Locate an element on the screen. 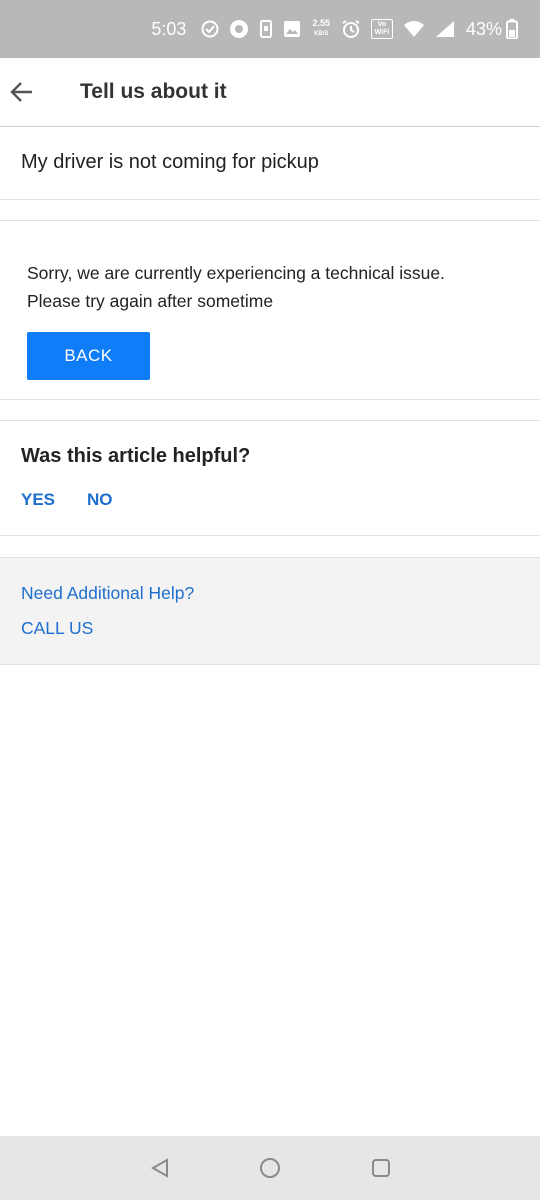 The width and height of the screenshot is (540, 1200). status-bar: 5:03 2.55 KB/S Vo WiFi 43% is located at coordinates (270, 29).